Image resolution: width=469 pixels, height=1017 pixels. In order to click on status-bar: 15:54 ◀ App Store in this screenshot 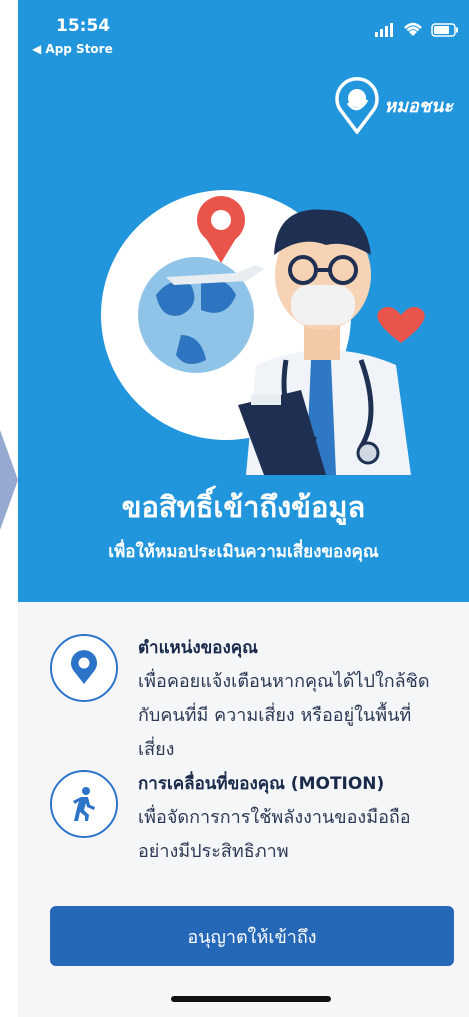, I will do `click(243, 30)`.